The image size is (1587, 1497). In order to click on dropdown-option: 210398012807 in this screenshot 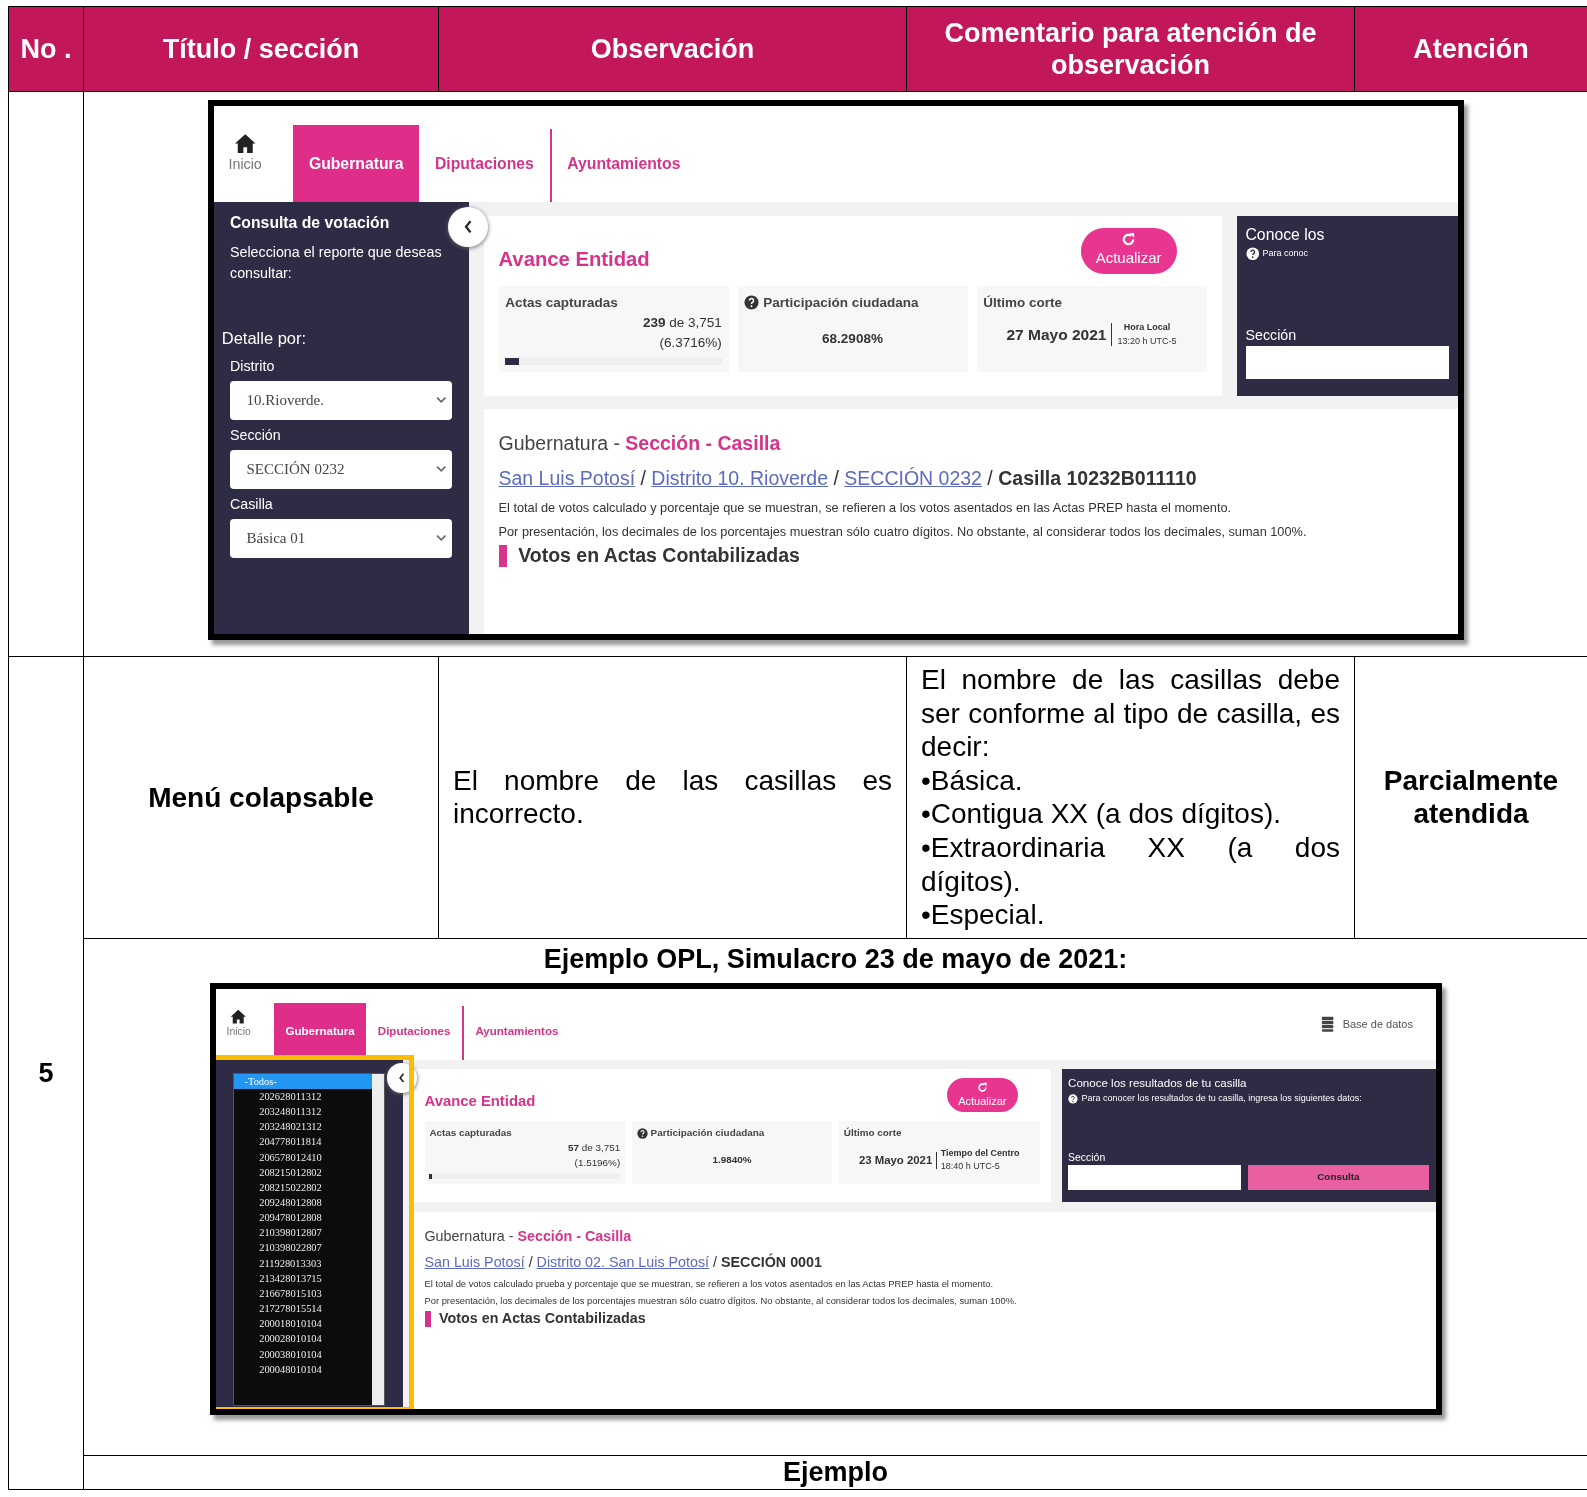, I will do `click(303, 1233)`.